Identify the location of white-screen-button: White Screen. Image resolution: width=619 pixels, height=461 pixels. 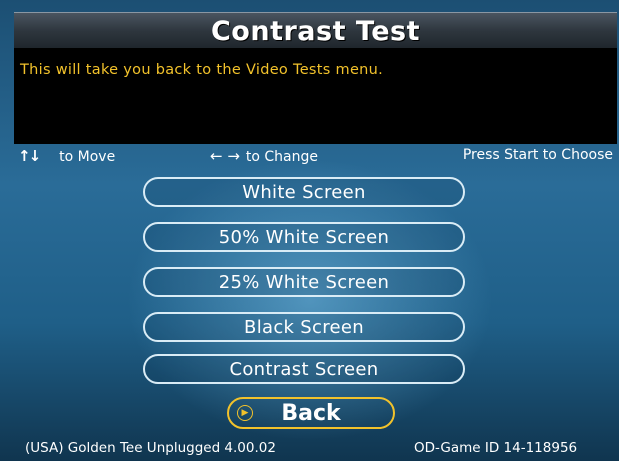
(304, 192).